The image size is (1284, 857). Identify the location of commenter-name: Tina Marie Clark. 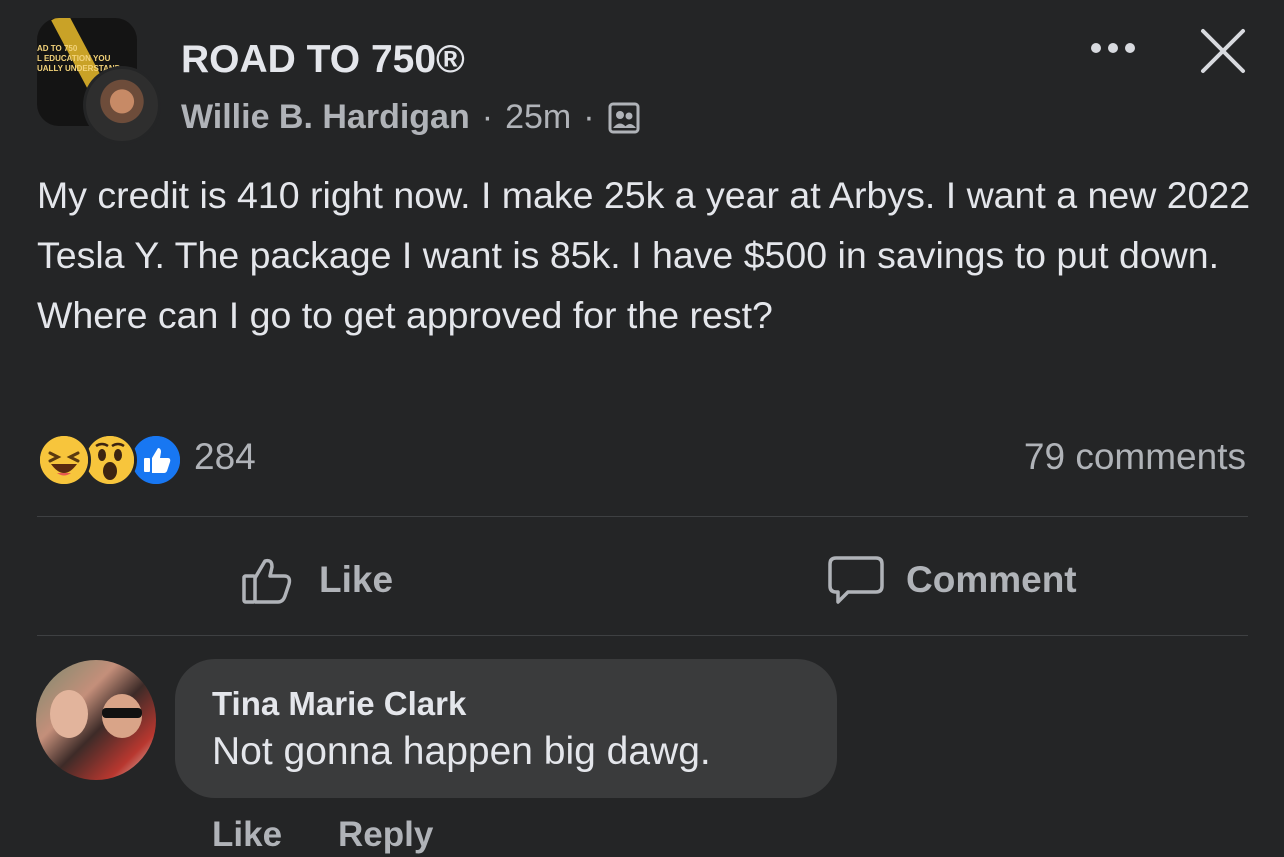
(339, 704).